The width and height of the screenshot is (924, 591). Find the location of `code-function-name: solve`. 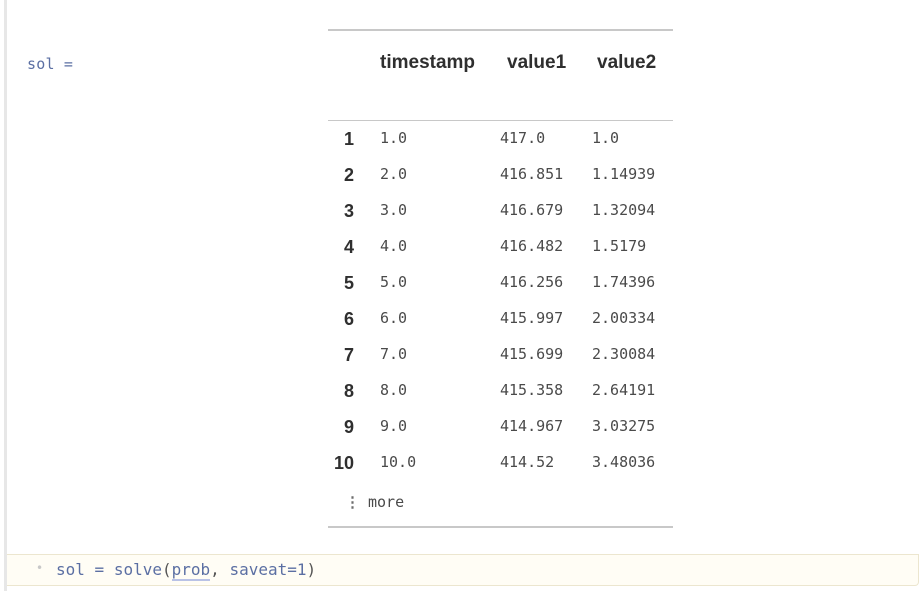

code-function-name: solve is located at coordinates (137, 569).